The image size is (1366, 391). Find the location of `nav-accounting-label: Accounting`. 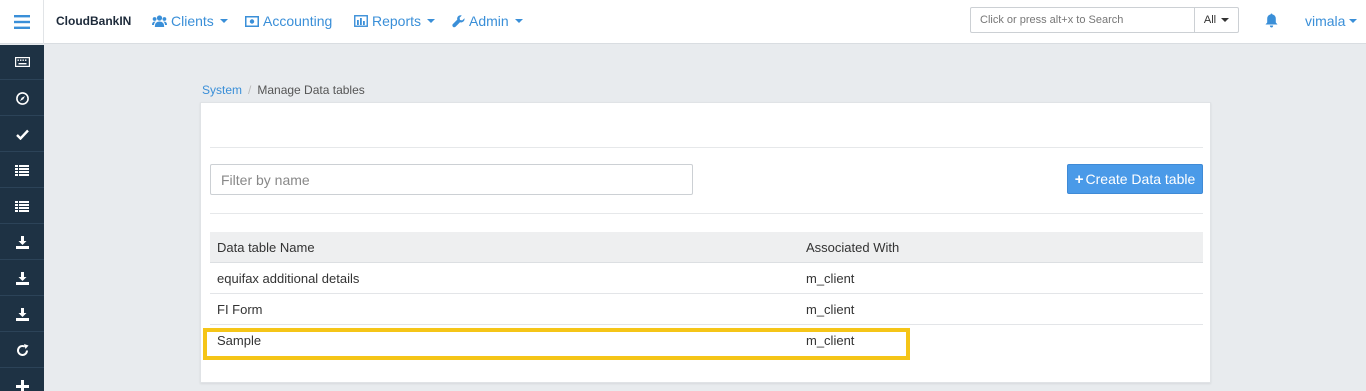

nav-accounting-label: Accounting is located at coordinates (298, 21).